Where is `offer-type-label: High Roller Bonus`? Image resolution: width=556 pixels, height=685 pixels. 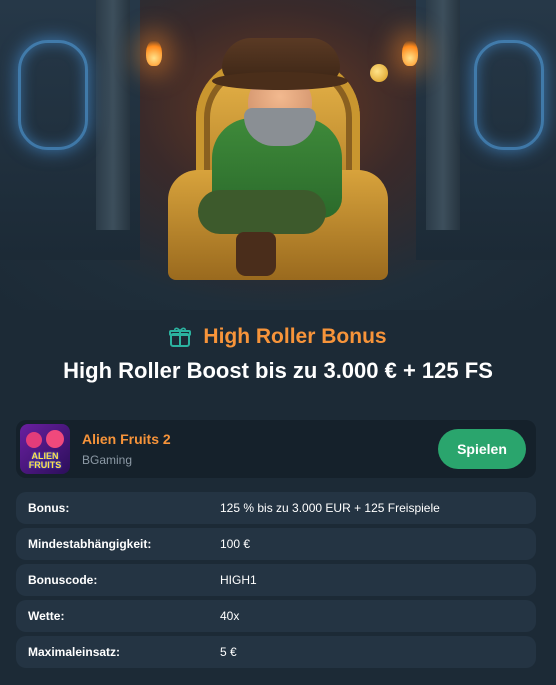
offer-type-label: High Roller Bonus is located at coordinates (295, 336).